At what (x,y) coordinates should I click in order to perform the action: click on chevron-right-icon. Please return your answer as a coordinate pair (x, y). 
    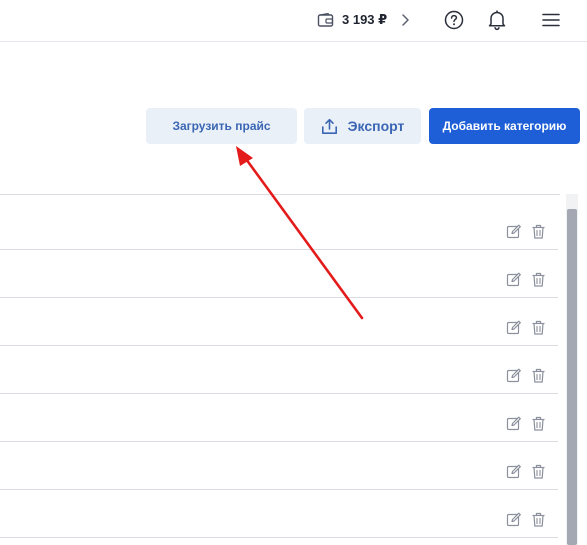
    Looking at the image, I should click on (405, 20).